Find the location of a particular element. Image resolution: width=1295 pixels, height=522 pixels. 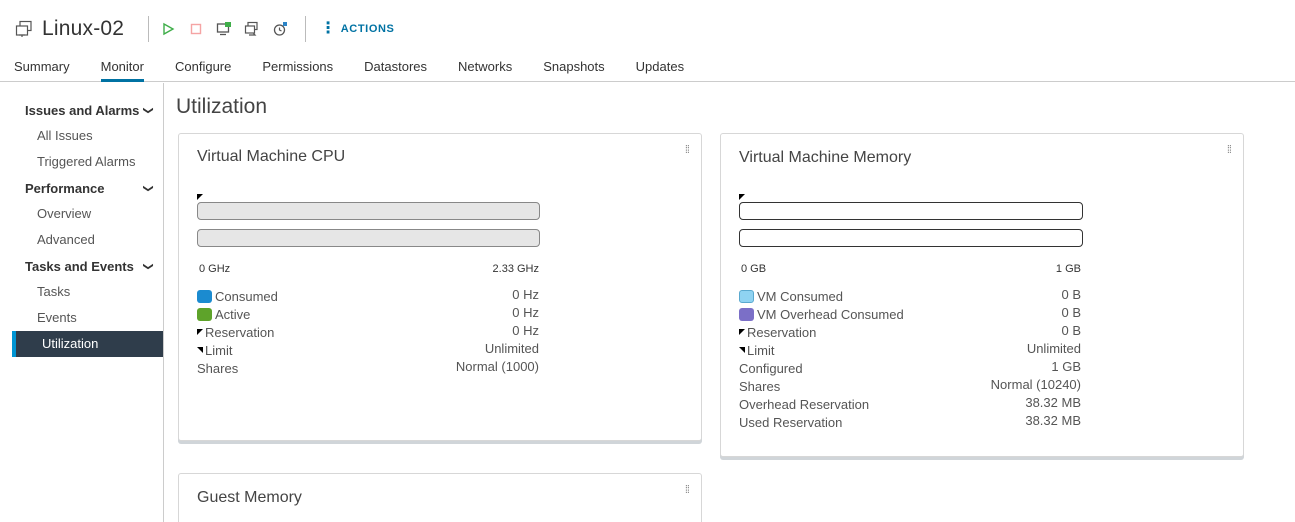

row-value: 1 GB is located at coordinates (1066, 366).